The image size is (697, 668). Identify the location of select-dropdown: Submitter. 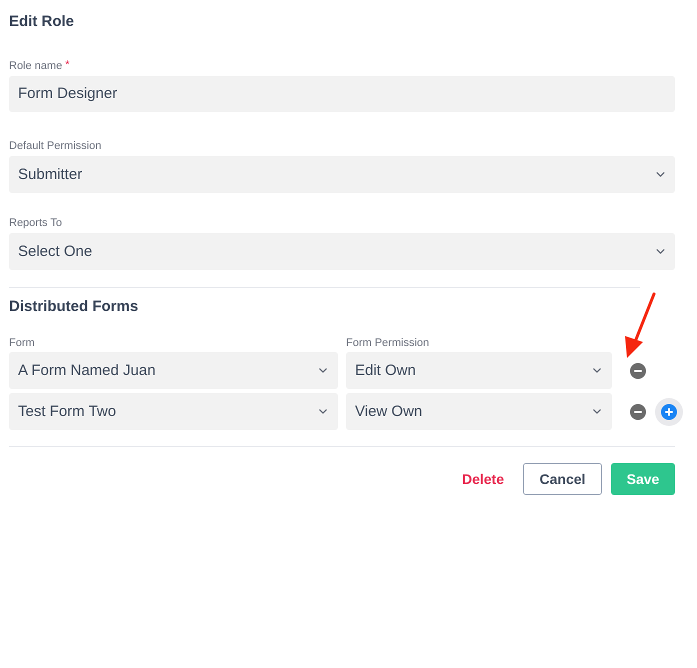
(342, 174).